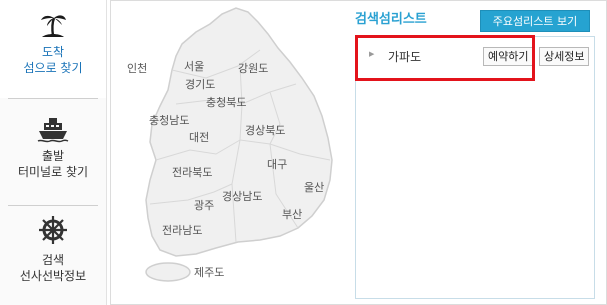  Describe the element at coordinates (564, 56) in the screenshot. I see `detail-info-button: 상세정보` at that location.